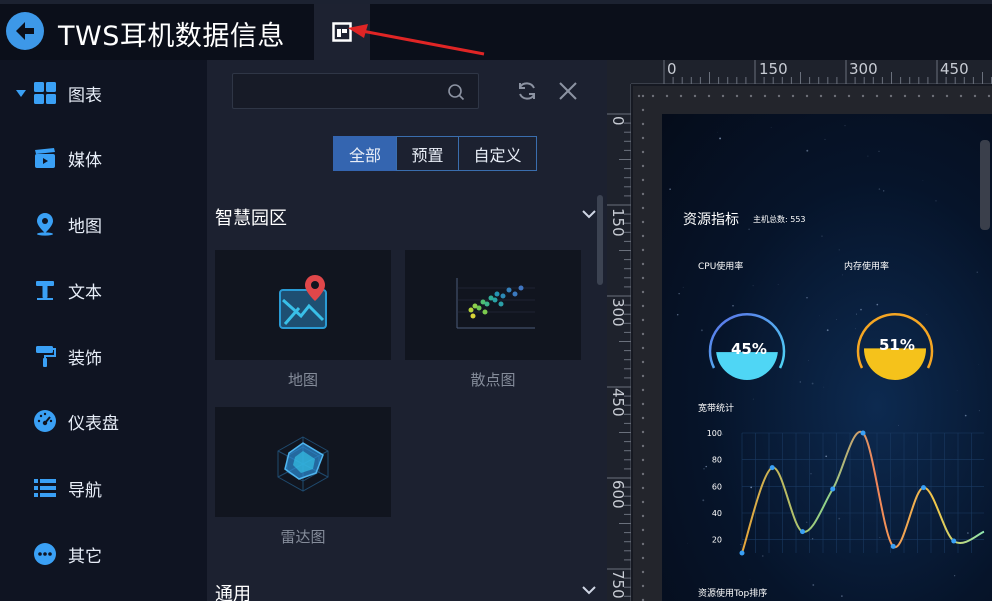  What do you see at coordinates (600, 240) in the screenshot?
I see `panel-scrollbar` at bounding box center [600, 240].